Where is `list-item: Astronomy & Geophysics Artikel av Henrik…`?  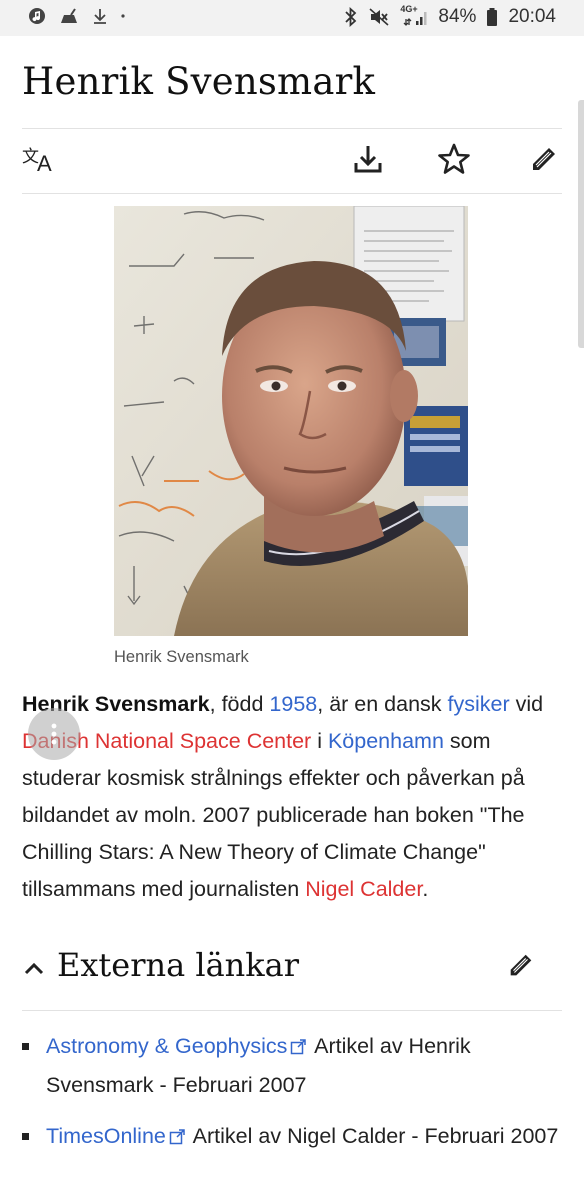
list-item: Astronomy & Geophysics Artikel av Henrik… is located at coordinates (294, 1066).